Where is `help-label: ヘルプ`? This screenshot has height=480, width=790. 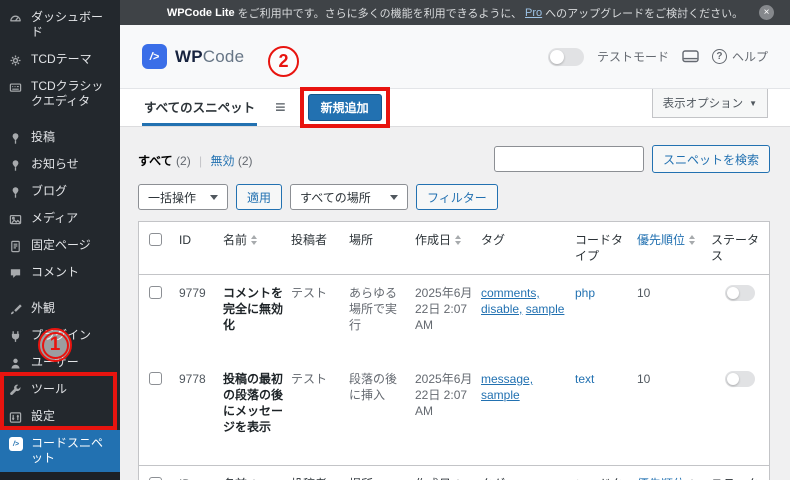 help-label: ヘルプ is located at coordinates (749, 57).